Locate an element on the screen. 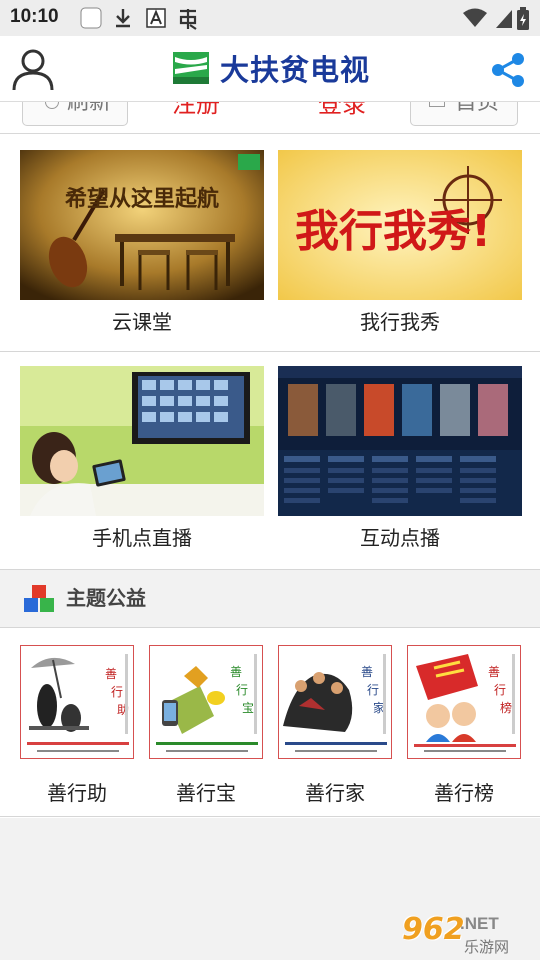 The height and width of the screenshot is (960, 540). home-label: 首页 is located at coordinates (477, 108).